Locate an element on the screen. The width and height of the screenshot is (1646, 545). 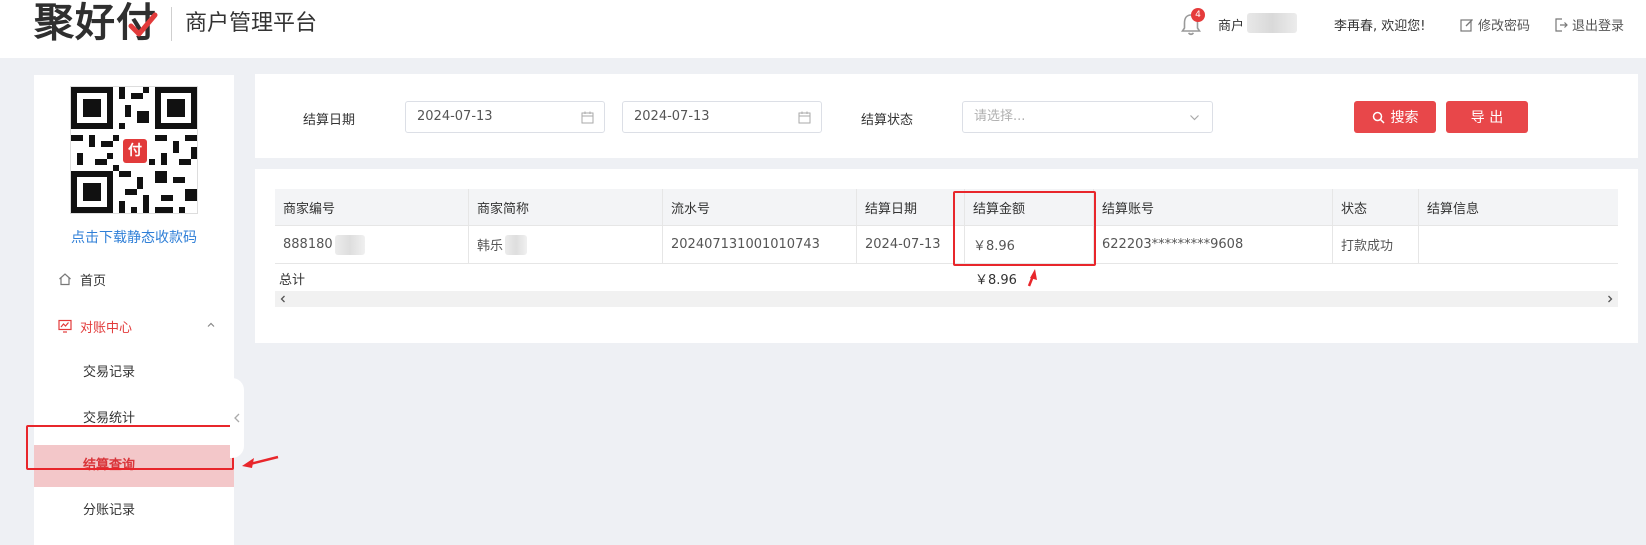
annotation-arrow-amount is located at coordinates (1032, 278).